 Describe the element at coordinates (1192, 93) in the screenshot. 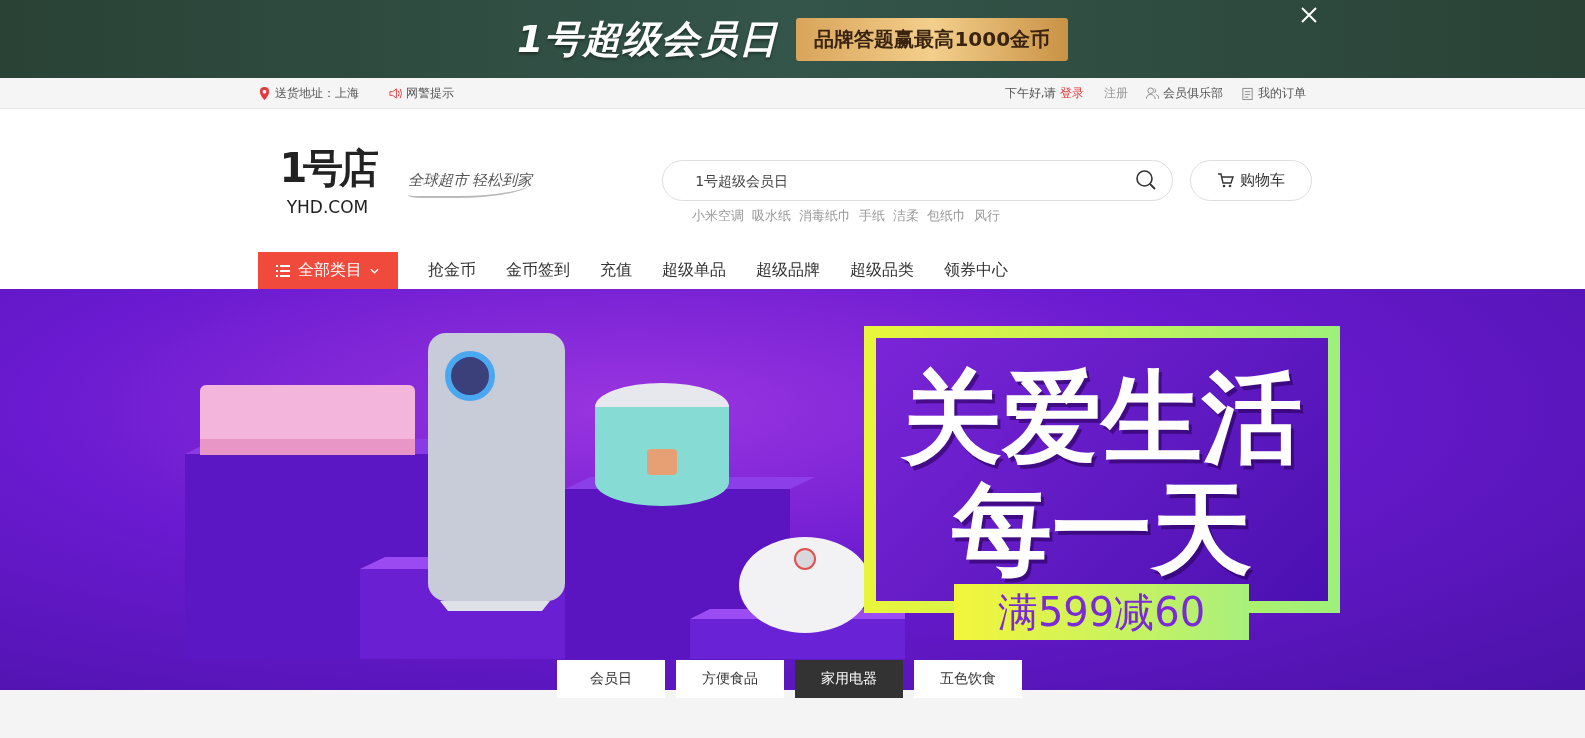

I see `member-club-link: 会员俱乐部` at that location.